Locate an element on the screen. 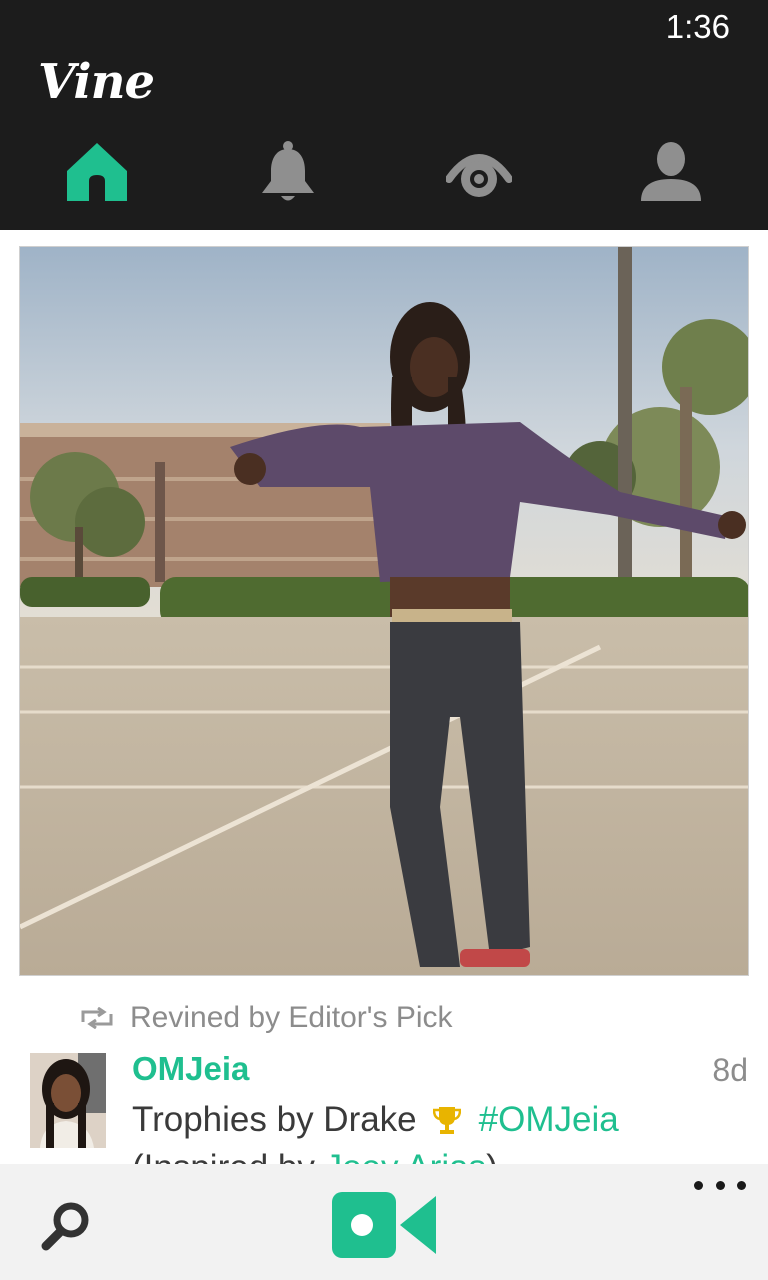 The height and width of the screenshot is (1280, 768). tab-profile is located at coordinates (671, 171).